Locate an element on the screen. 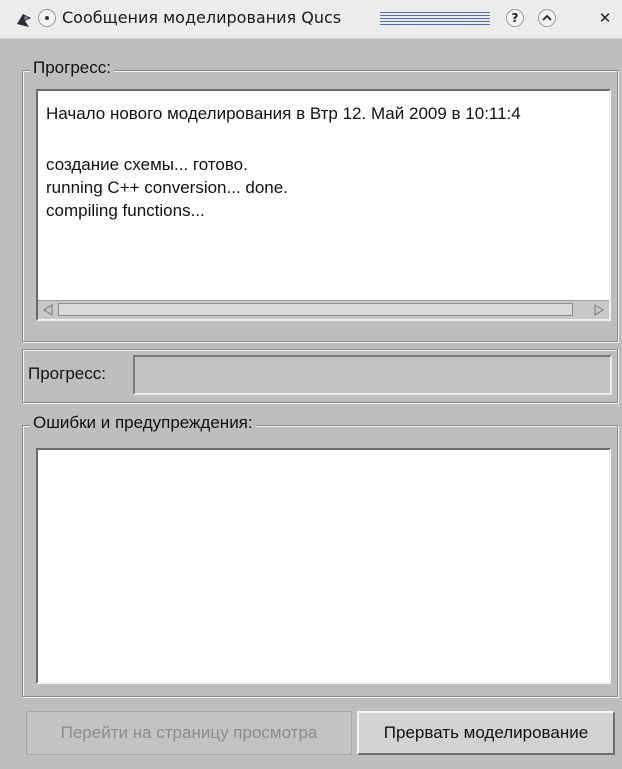 This screenshot has height=769, width=622. progress-bar is located at coordinates (372, 375).